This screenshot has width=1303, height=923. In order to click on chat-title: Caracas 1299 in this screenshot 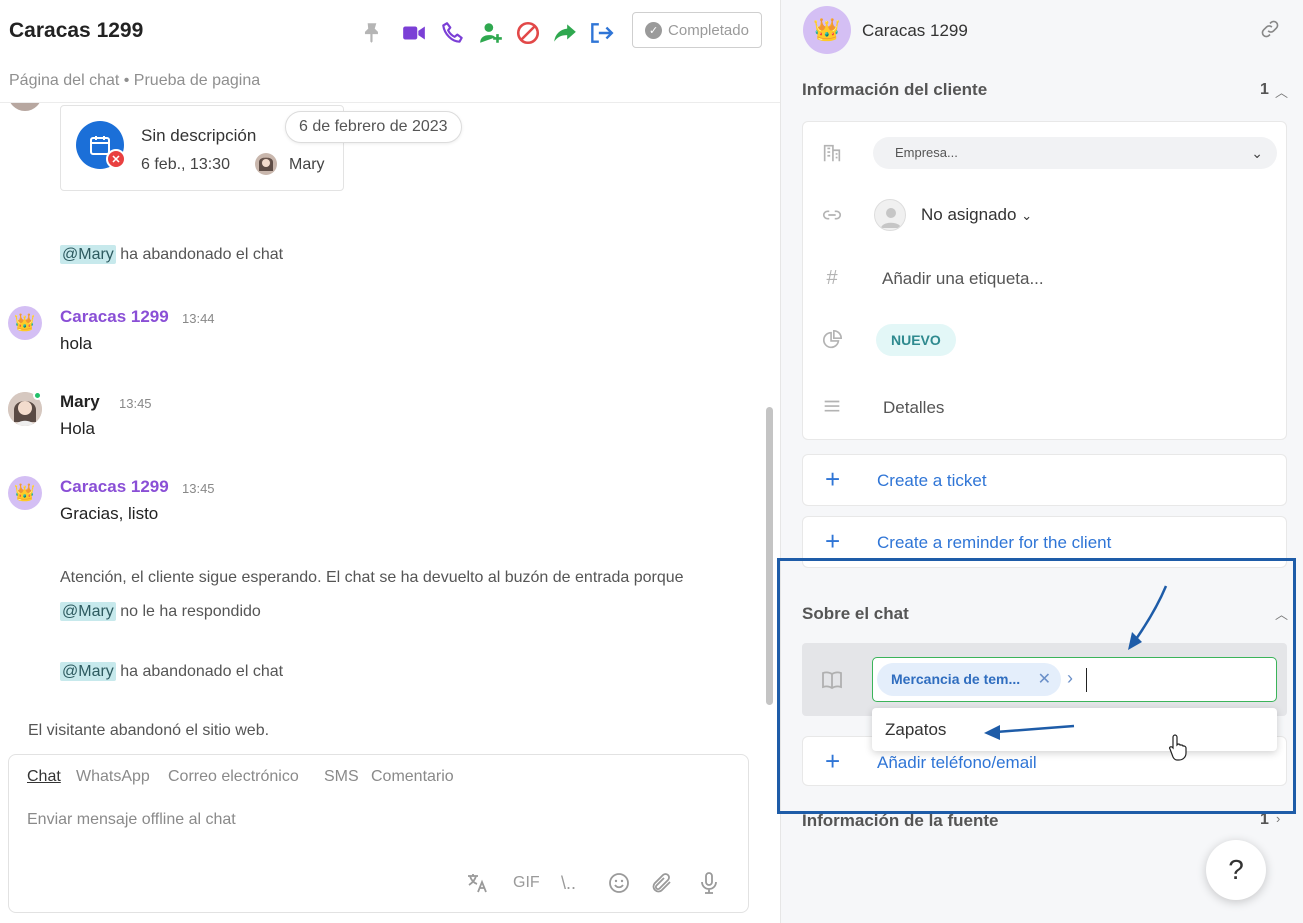, I will do `click(76, 30)`.